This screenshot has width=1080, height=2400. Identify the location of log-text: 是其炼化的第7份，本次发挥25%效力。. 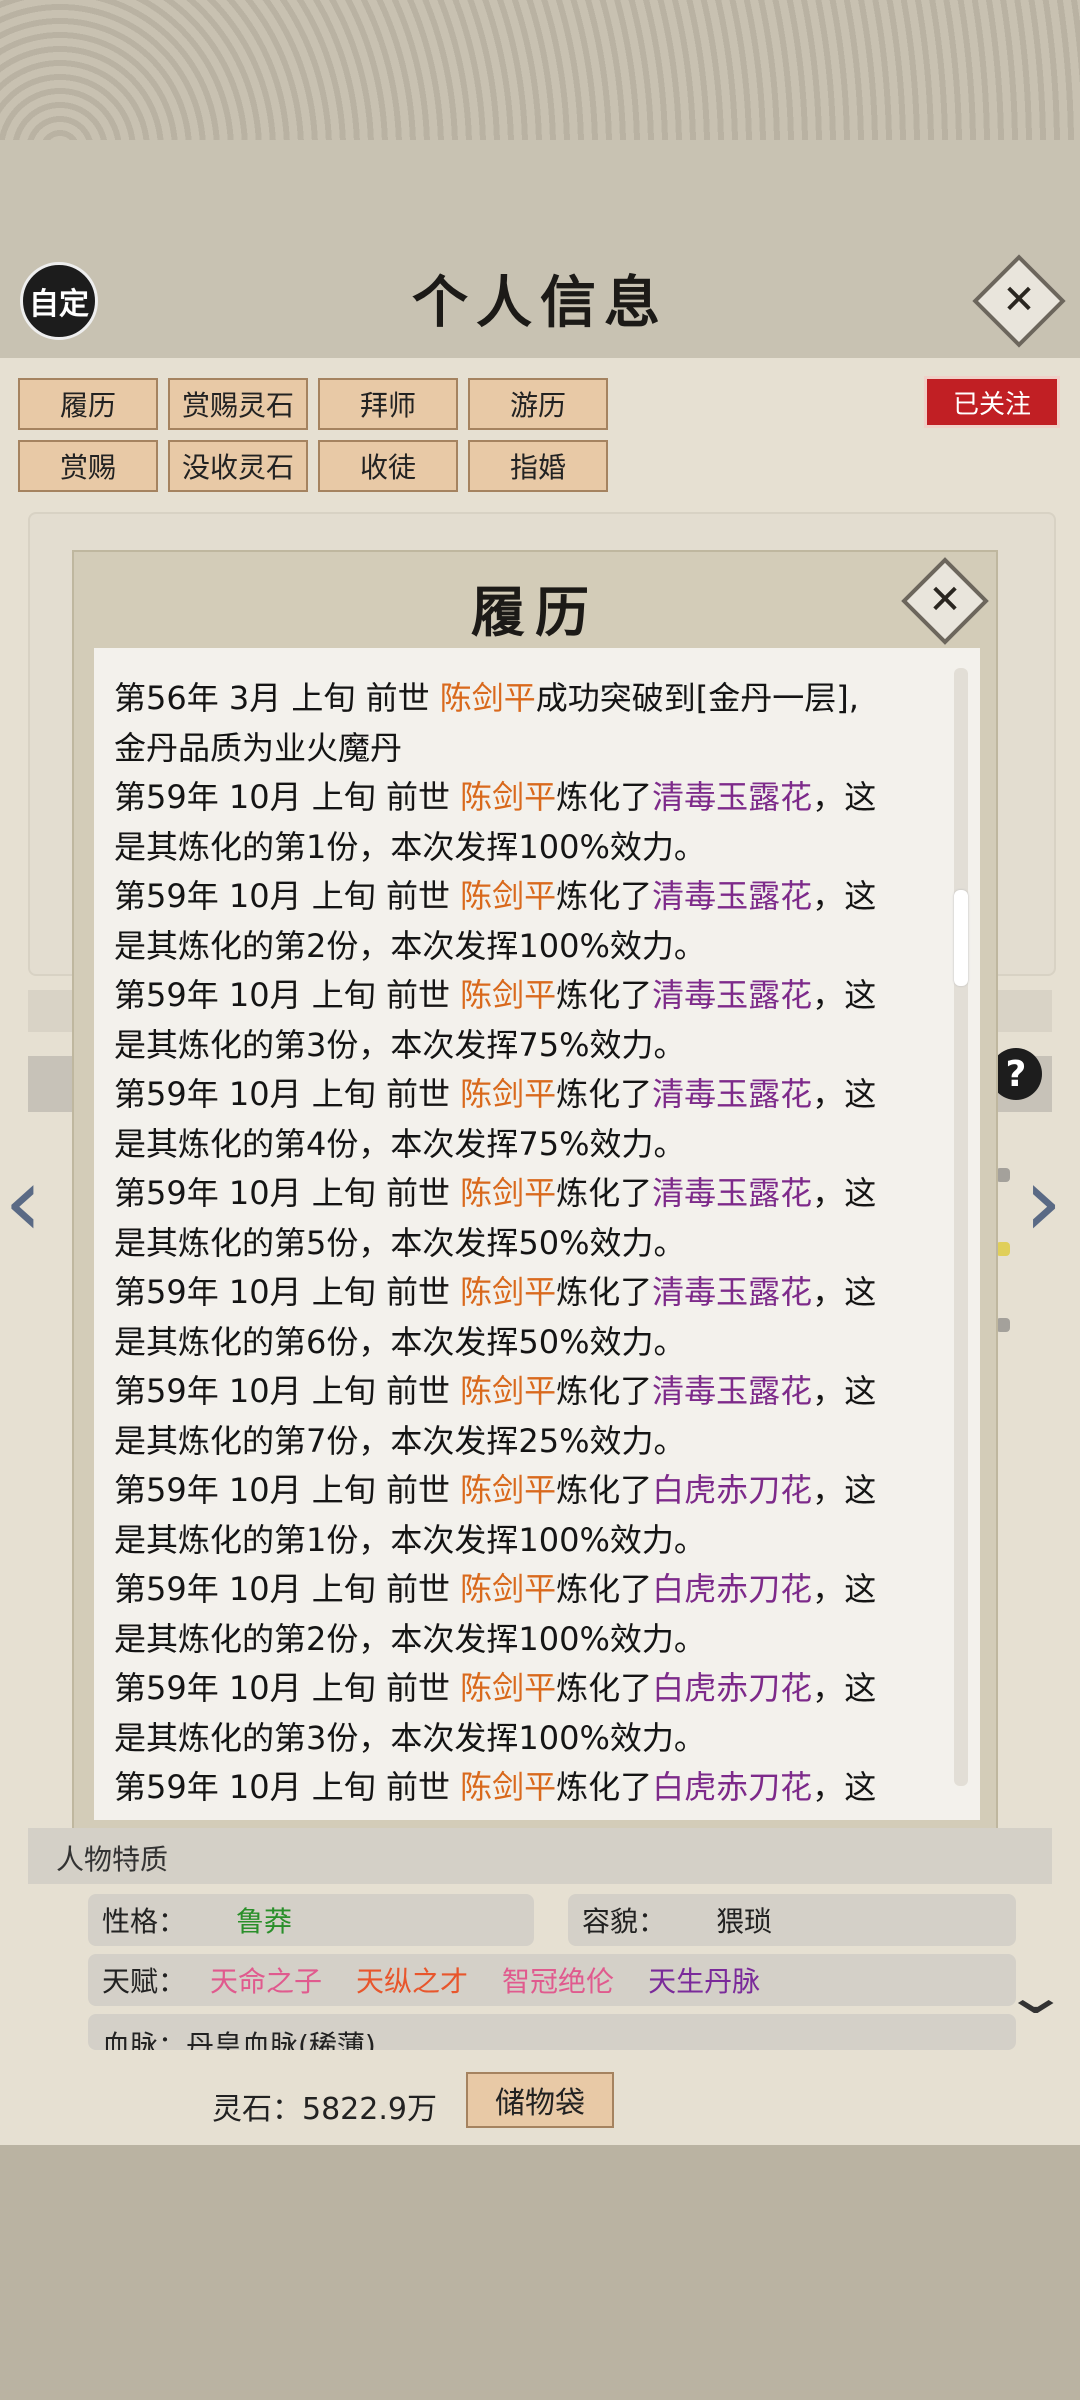
(400, 1440).